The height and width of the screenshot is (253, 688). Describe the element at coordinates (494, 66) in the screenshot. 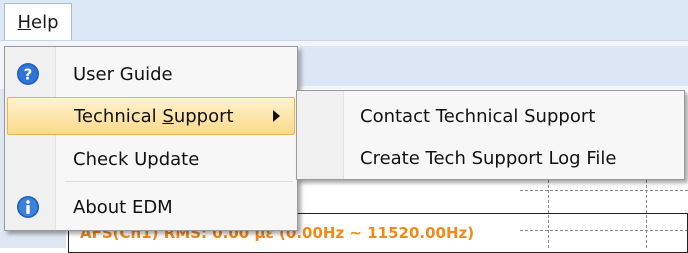

I see `toolbar-panel` at that location.